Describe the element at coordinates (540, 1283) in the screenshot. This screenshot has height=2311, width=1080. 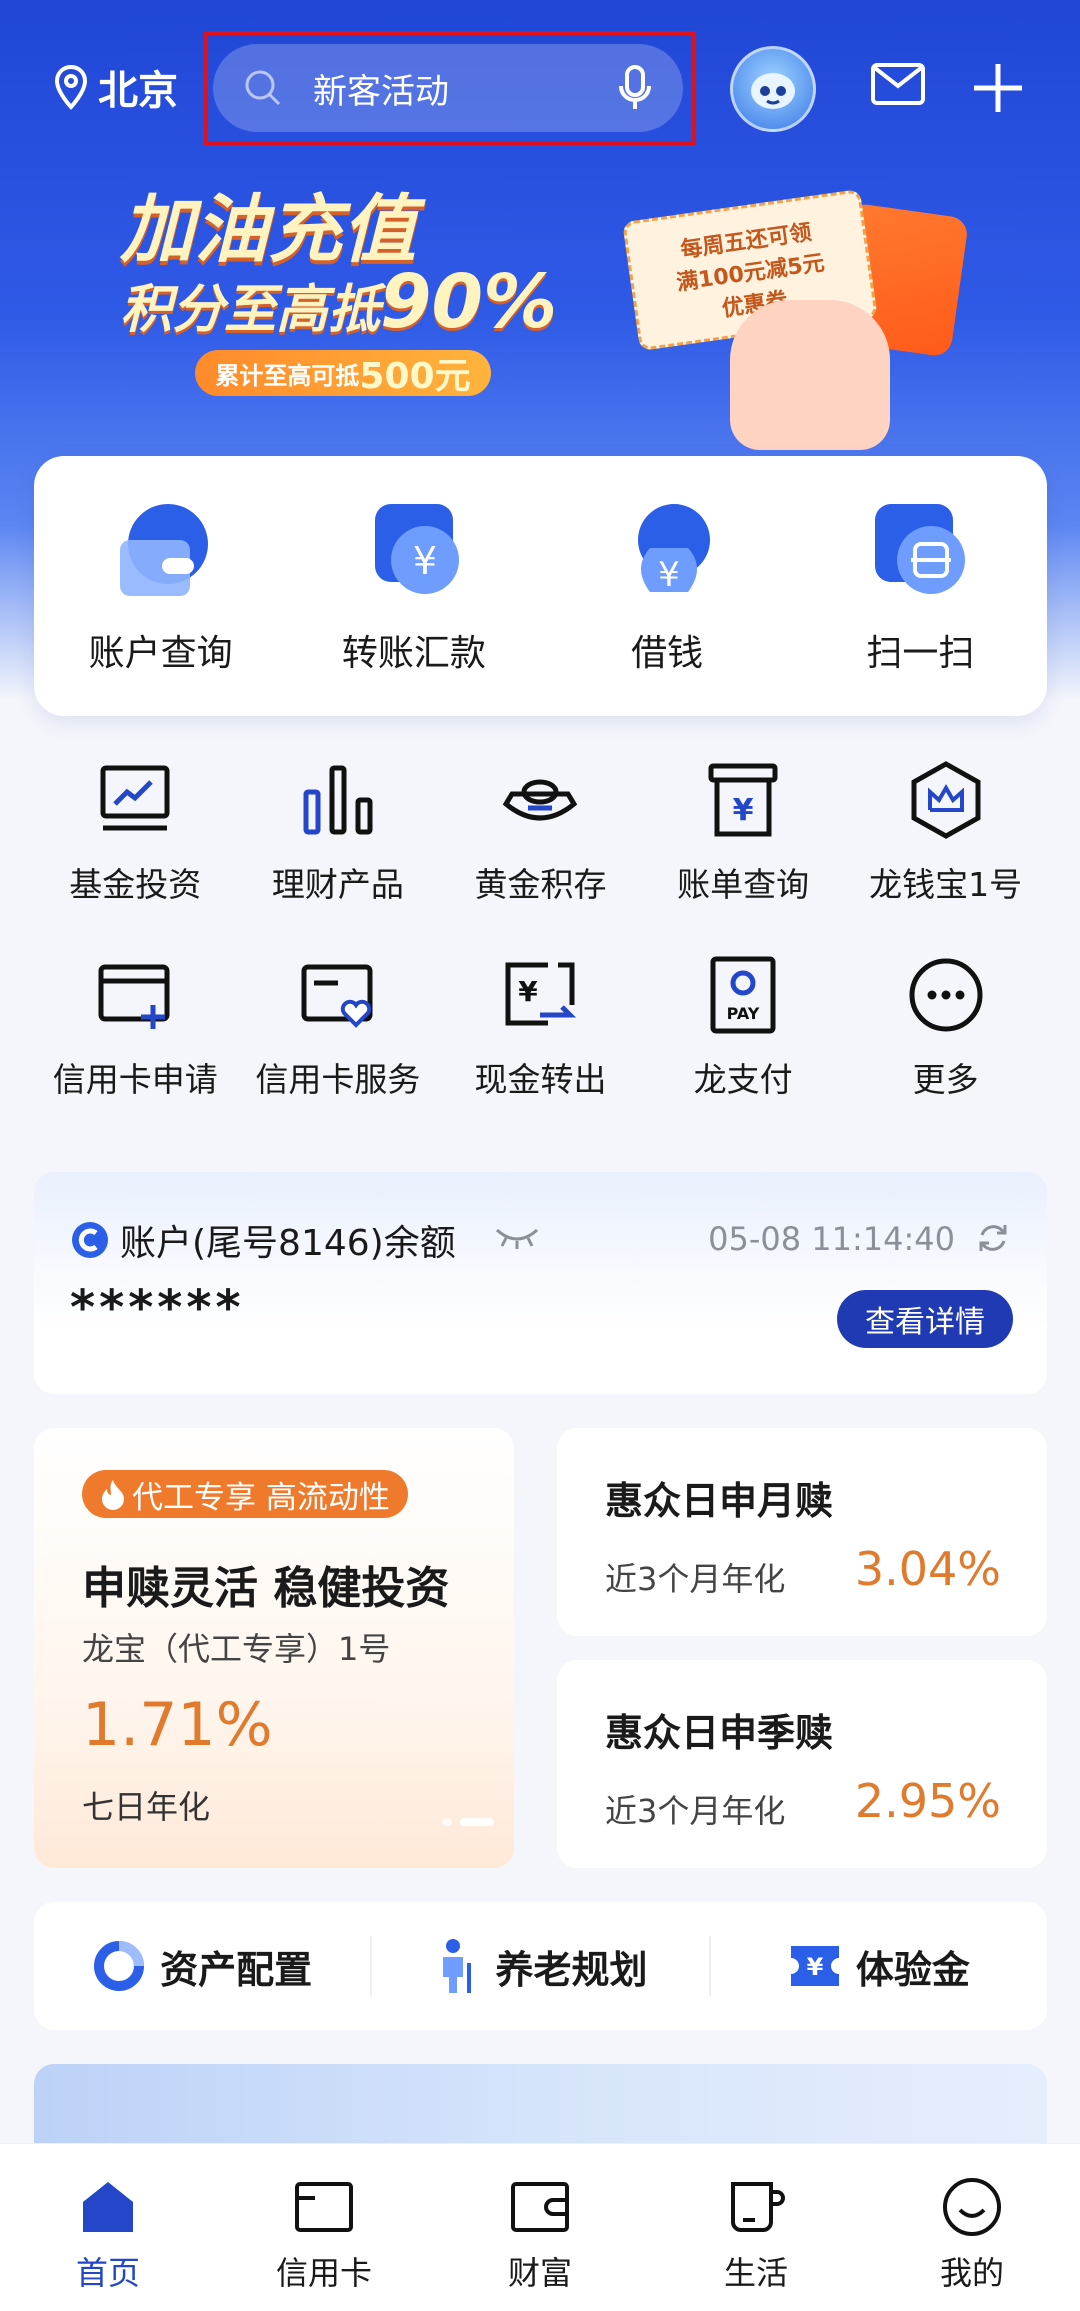
I see `balance-card: 账户(尾号8146)余额 05-08 11:14:40 ****** 查看详情` at that location.